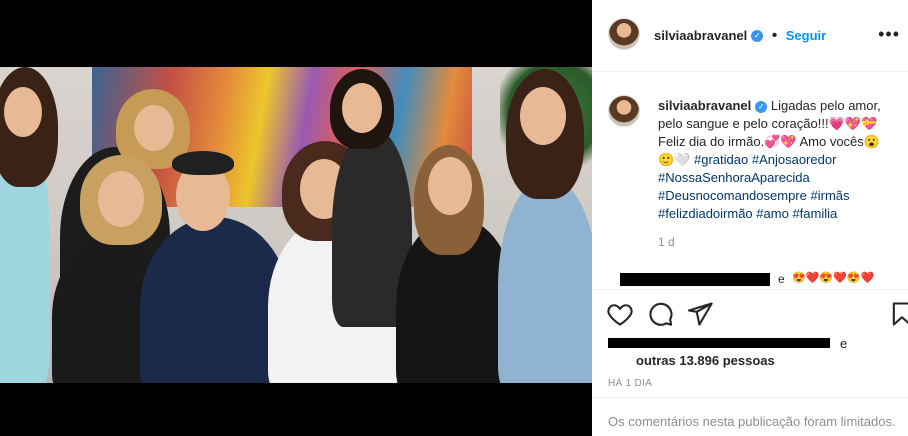 The height and width of the screenshot is (436, 908). I want to click on hashtag: #NossaSenhoraAparecida, so click(734, 177).